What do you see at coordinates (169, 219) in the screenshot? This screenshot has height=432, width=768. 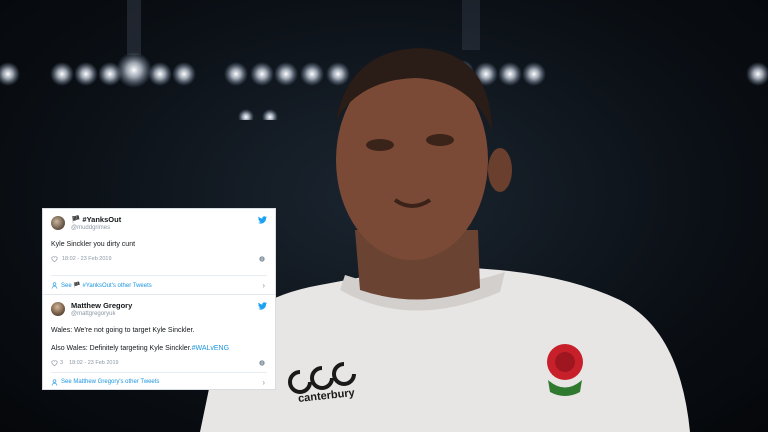 I see `display-name: 🏴 #YanksOut` at bounding box center [169, 219].